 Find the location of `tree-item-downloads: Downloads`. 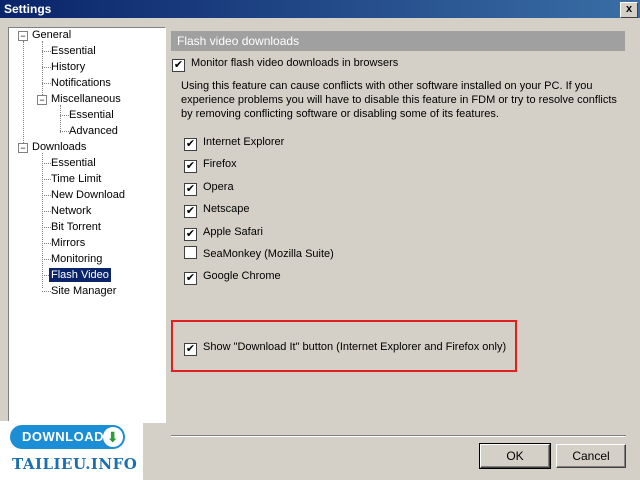

tree-item-downloads: Downloads is located at coordinates (59, 147).